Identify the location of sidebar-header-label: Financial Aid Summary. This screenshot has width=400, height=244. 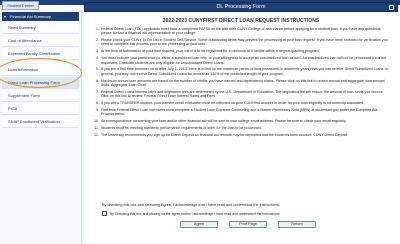
(30, 16).